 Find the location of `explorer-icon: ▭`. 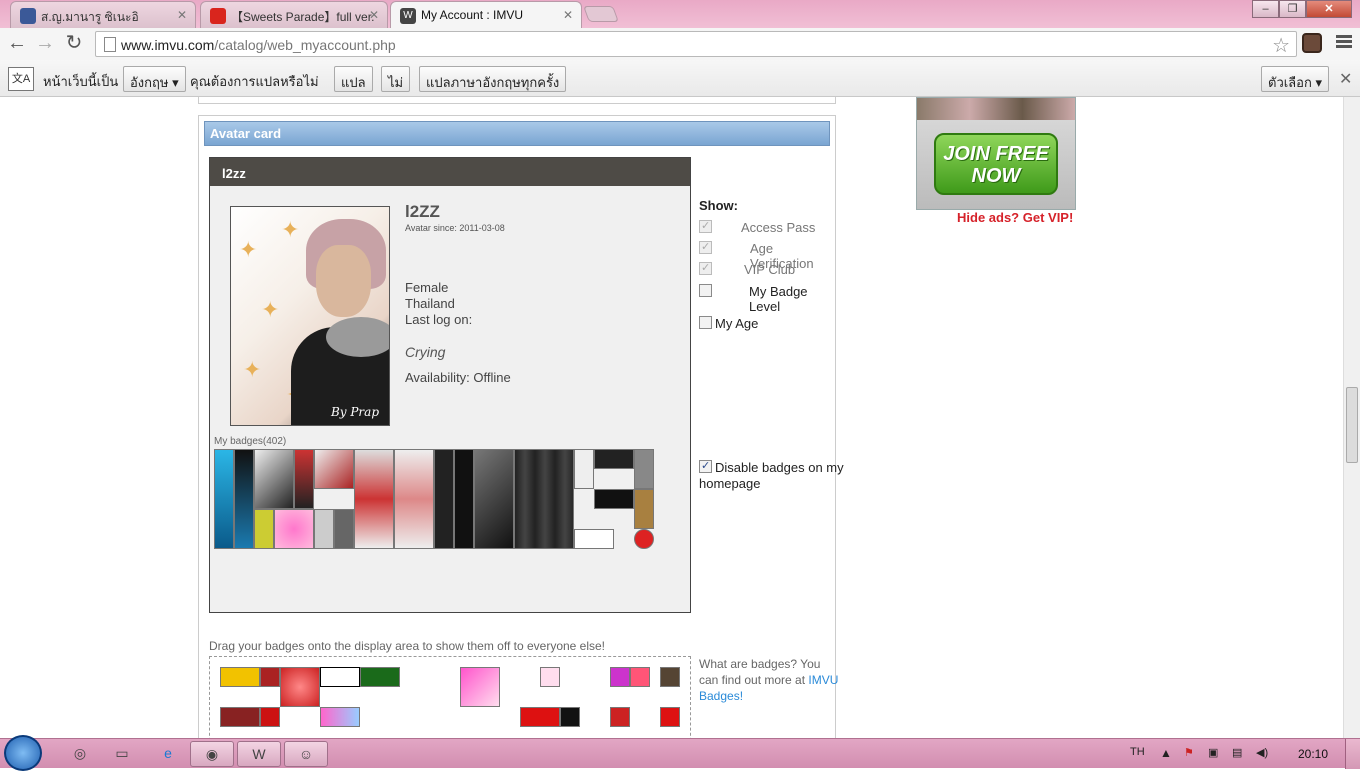

explorer-icon: ▭ is located at coordinates (122, 754).